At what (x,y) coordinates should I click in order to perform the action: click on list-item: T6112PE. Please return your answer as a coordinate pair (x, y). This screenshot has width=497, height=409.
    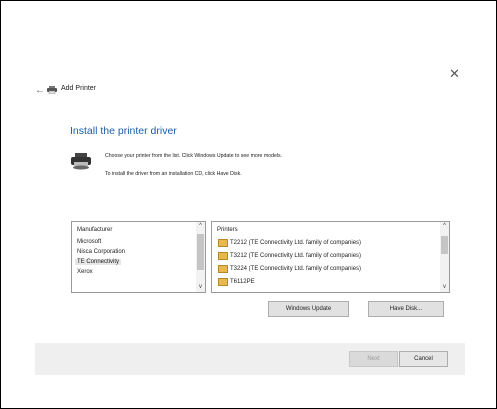
    Looking at the image, I should click on (236, 282).